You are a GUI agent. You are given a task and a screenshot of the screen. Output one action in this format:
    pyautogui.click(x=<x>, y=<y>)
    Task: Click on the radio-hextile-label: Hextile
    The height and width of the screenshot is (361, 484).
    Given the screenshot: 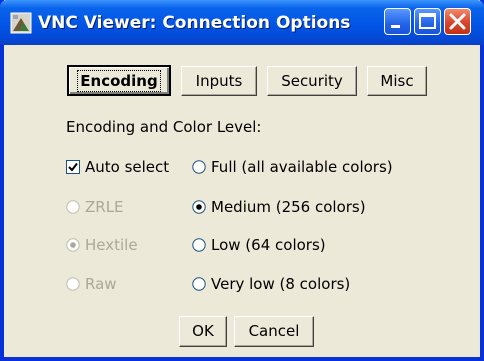 What is the action you would take?
    pyautogui.click(x=111, y=245)
    